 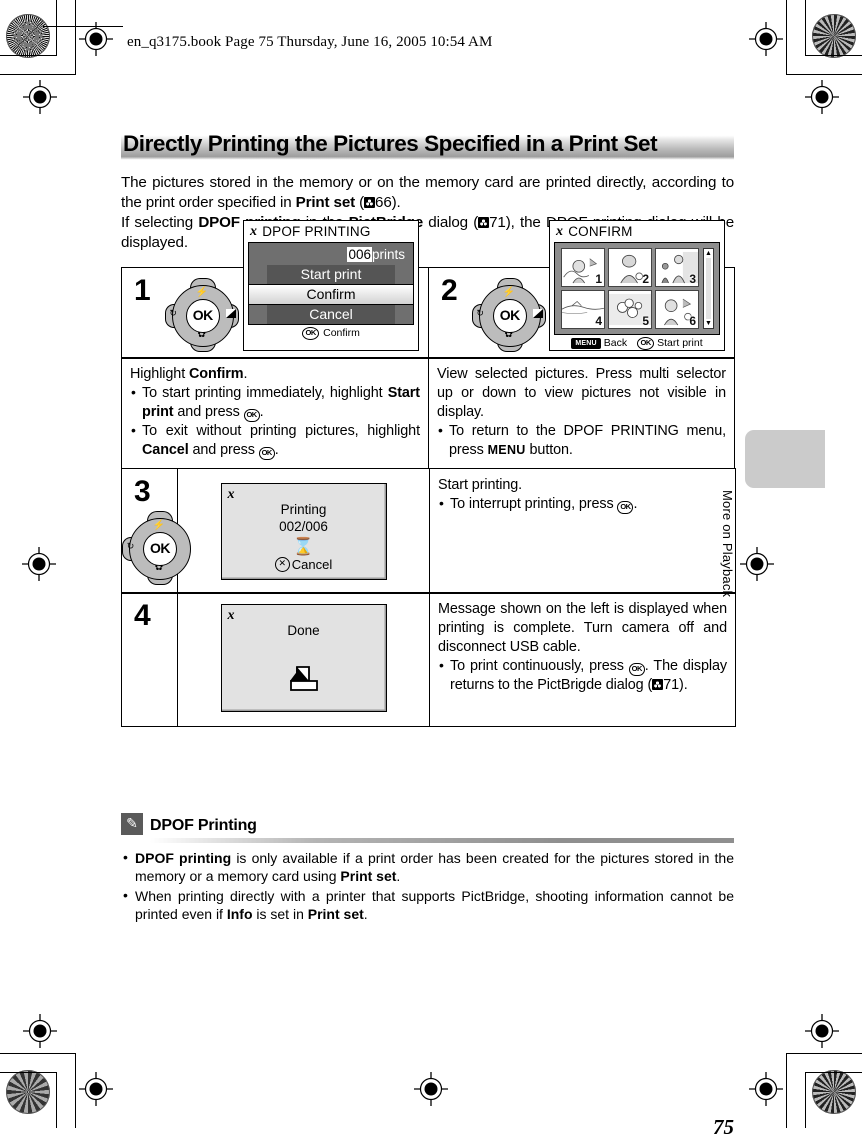 I want to click on done-message-block: Done, so click(x=304, y=624).